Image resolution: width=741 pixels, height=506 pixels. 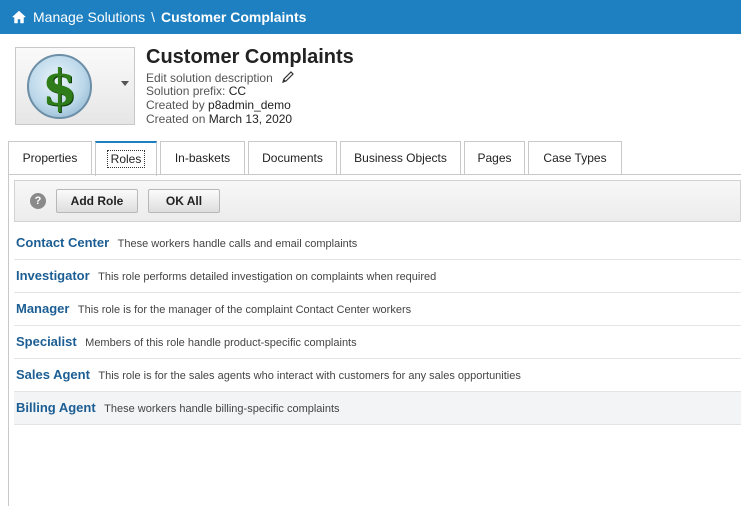 I want to click on tab-business-objects: Business Objects, so click(x=400, y=158).